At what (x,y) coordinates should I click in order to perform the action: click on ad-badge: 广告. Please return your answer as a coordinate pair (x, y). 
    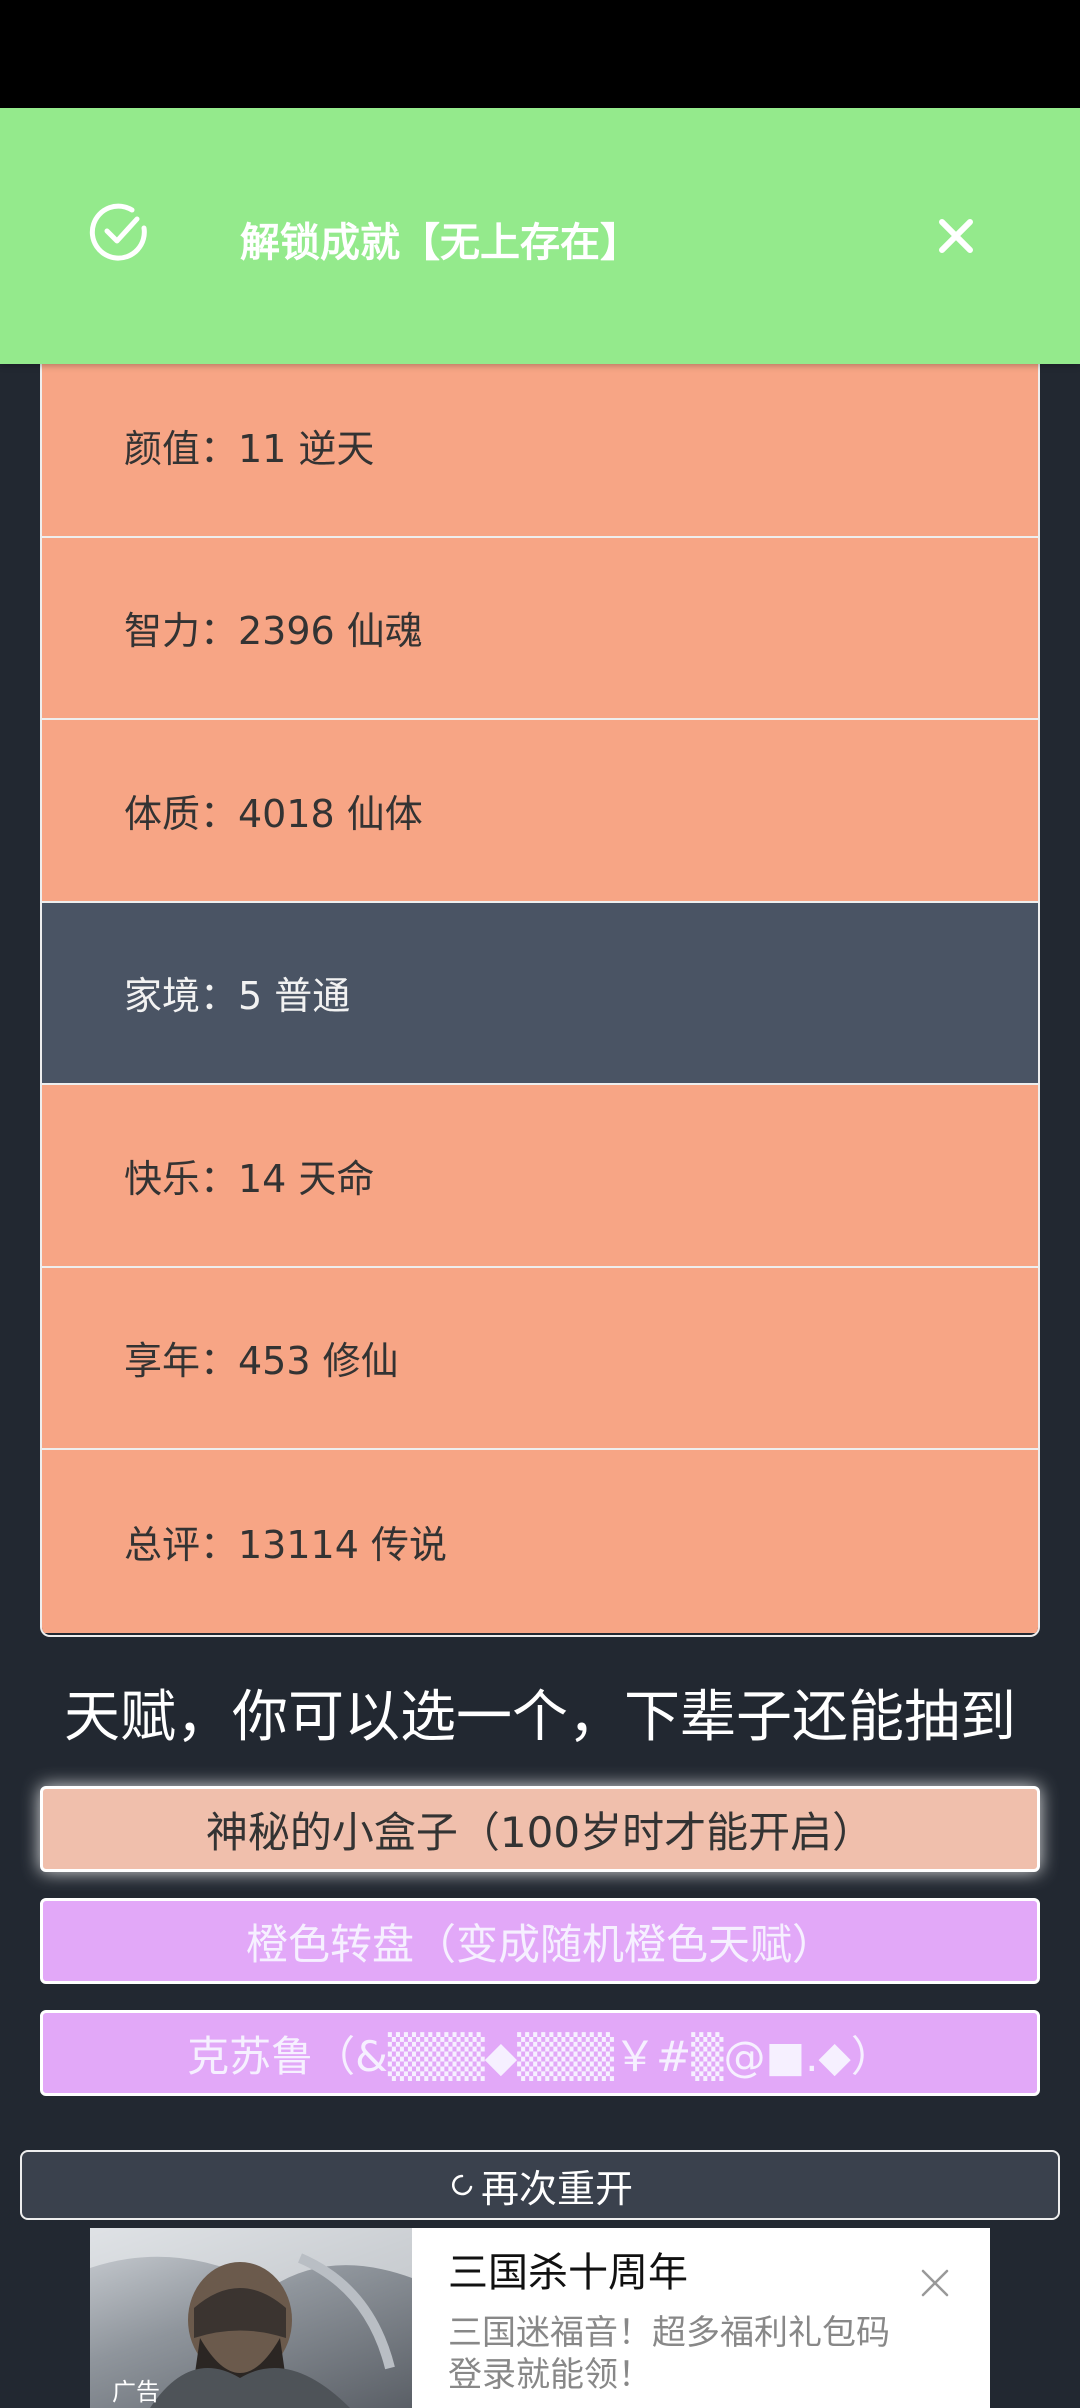
    Looking at the image, I should click on (136, 2392).